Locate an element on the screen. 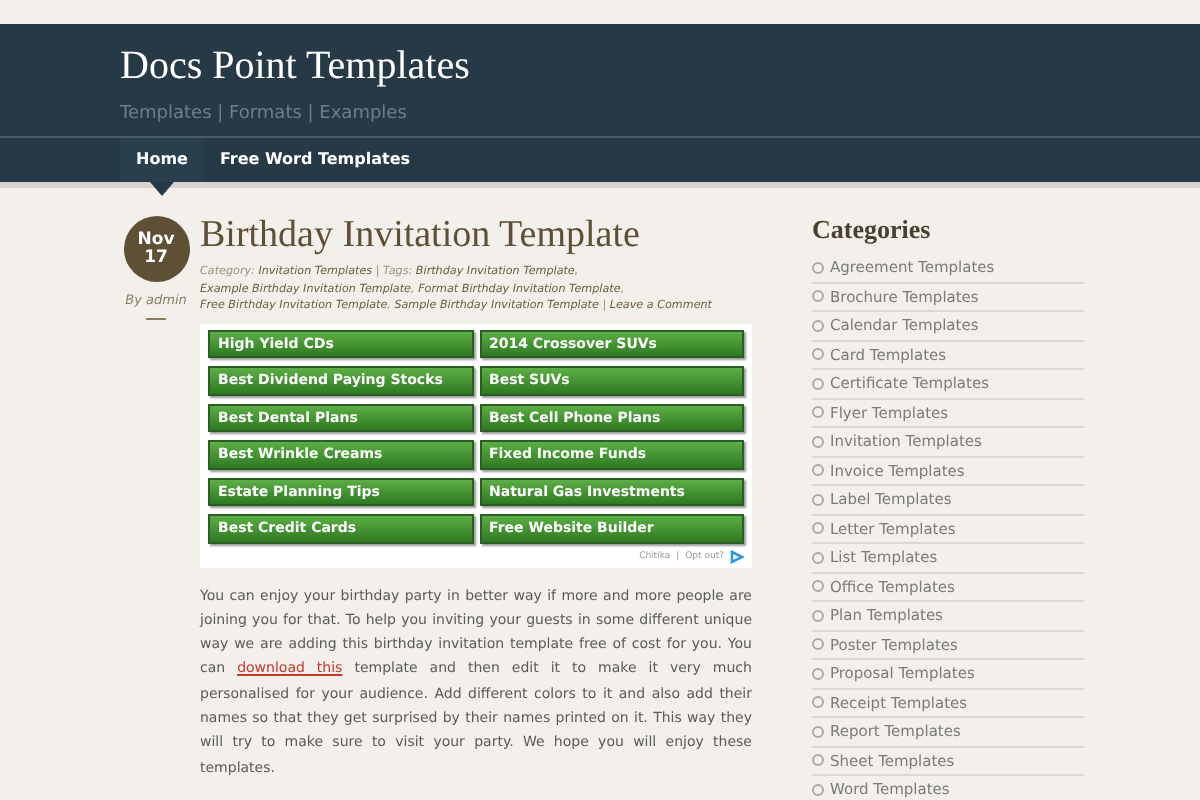 The width and height of the screenshot is (1200, 800). site-title: Docs Point Templates is located at coordinates (295, 66).